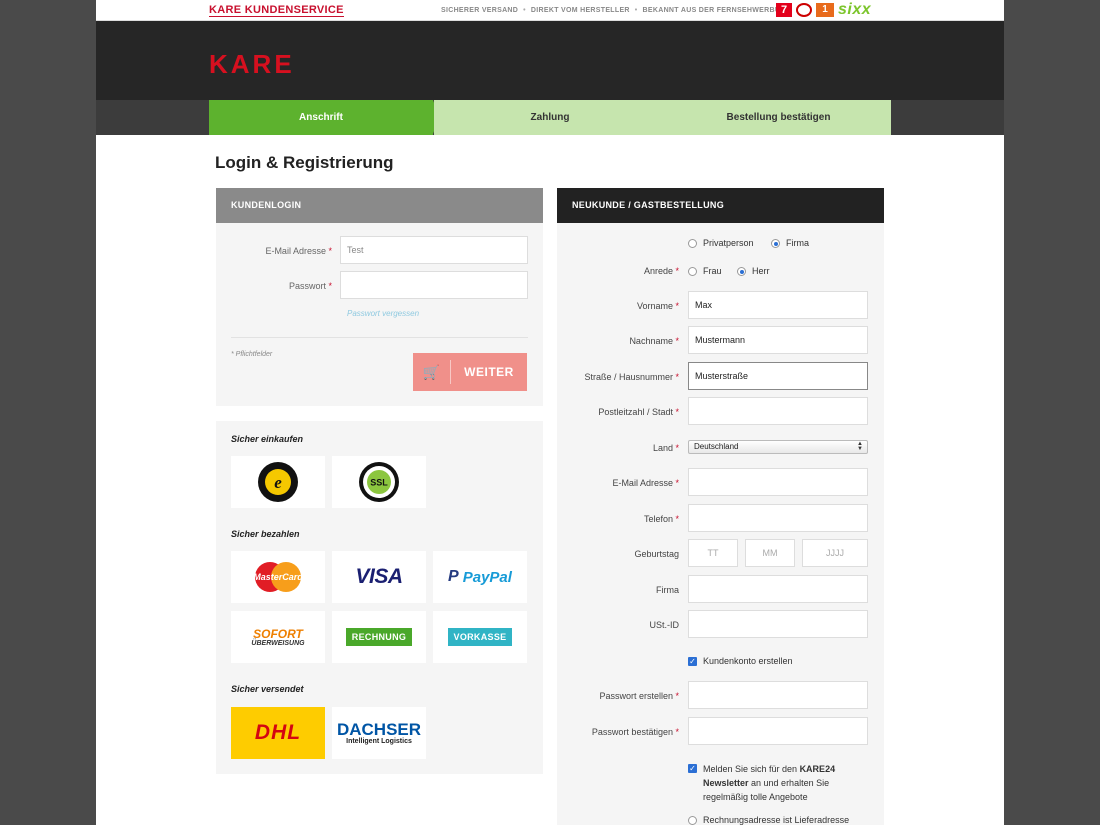  I want to click on street-label: Straße / Hausnummer *, so click(631, 377).